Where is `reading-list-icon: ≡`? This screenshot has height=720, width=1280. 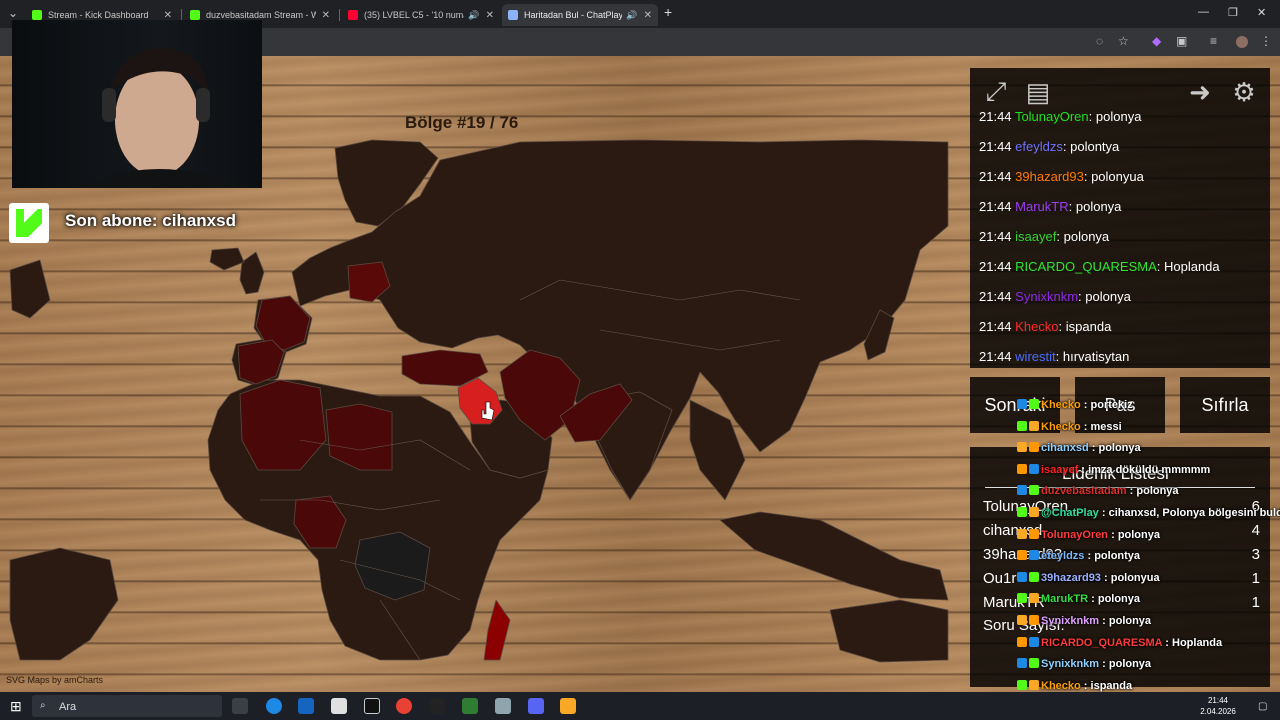 reading-list-icon: ≡ is located at coordinates (1213, 41).